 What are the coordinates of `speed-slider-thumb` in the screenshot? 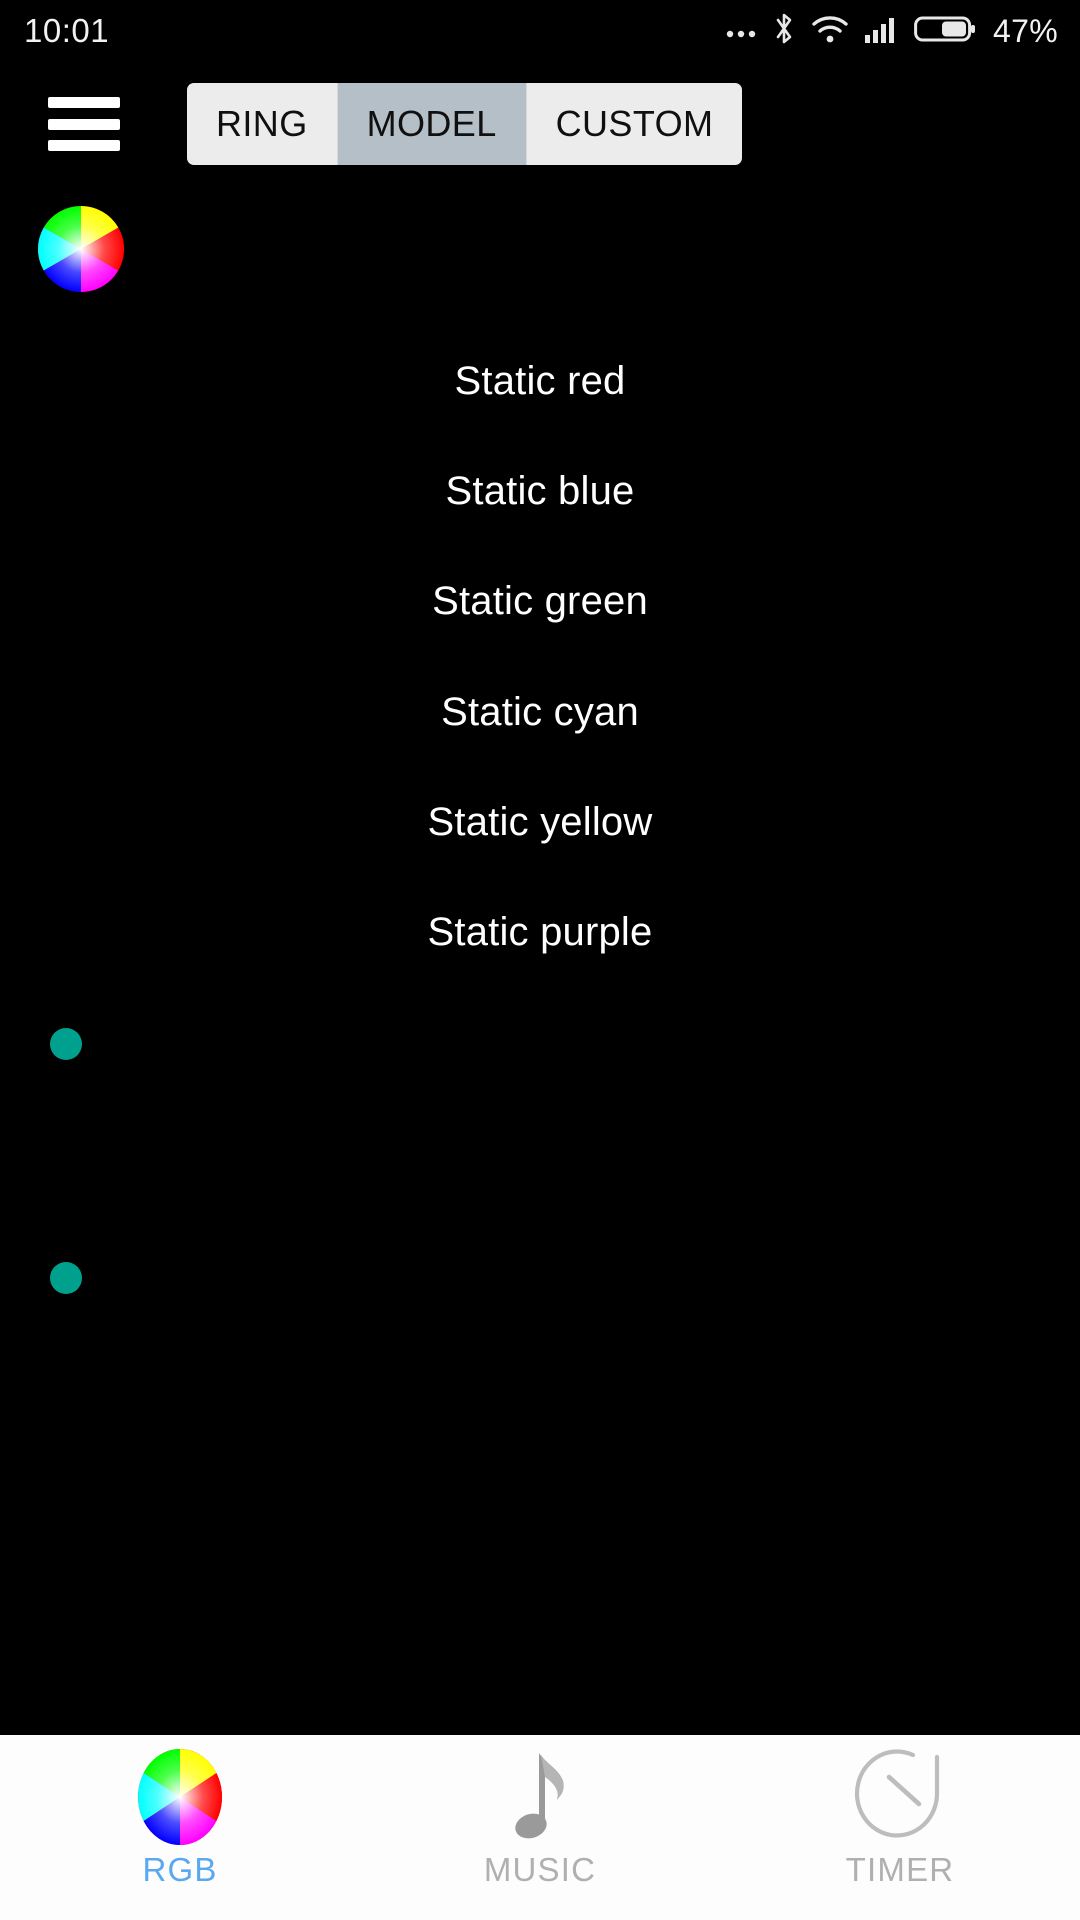 It's located at (66, 1278).